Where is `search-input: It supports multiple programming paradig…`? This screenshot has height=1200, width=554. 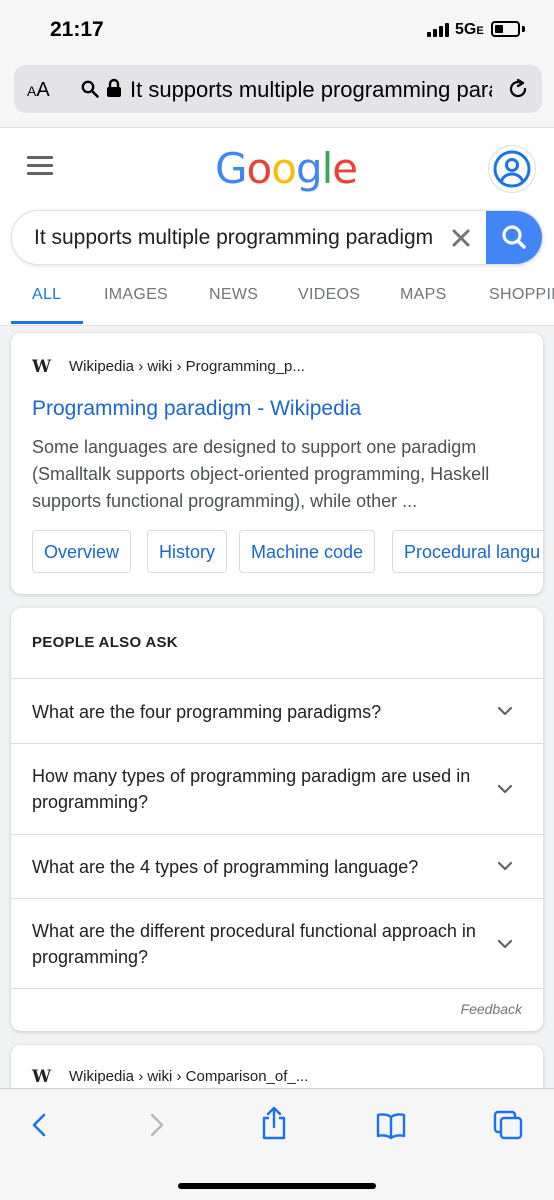 search-input: It supports multiple programming paradig… is located at coordinates (239, 238).